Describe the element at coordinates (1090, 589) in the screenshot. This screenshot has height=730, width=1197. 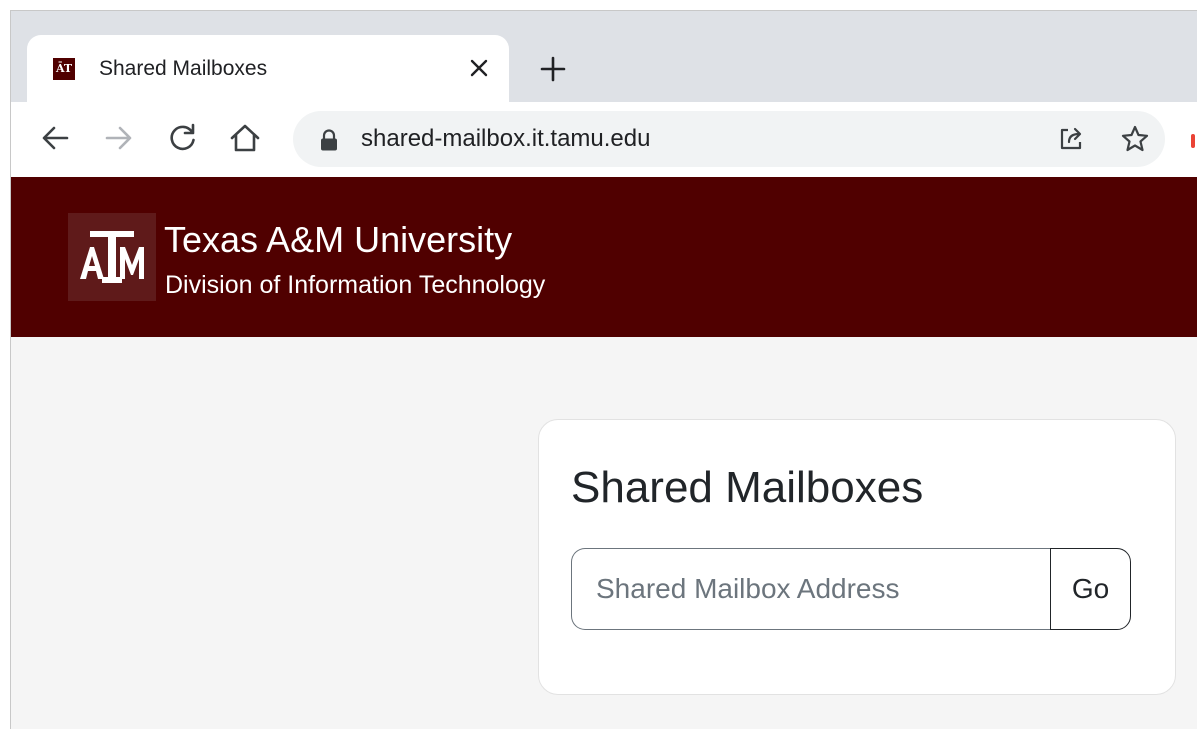
I see `go-button: Go` at that location.